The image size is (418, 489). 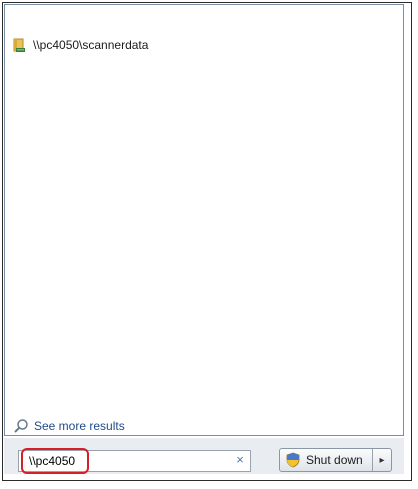 I want to click on see-more-results-link: See more results, so click(x=69, y=426).